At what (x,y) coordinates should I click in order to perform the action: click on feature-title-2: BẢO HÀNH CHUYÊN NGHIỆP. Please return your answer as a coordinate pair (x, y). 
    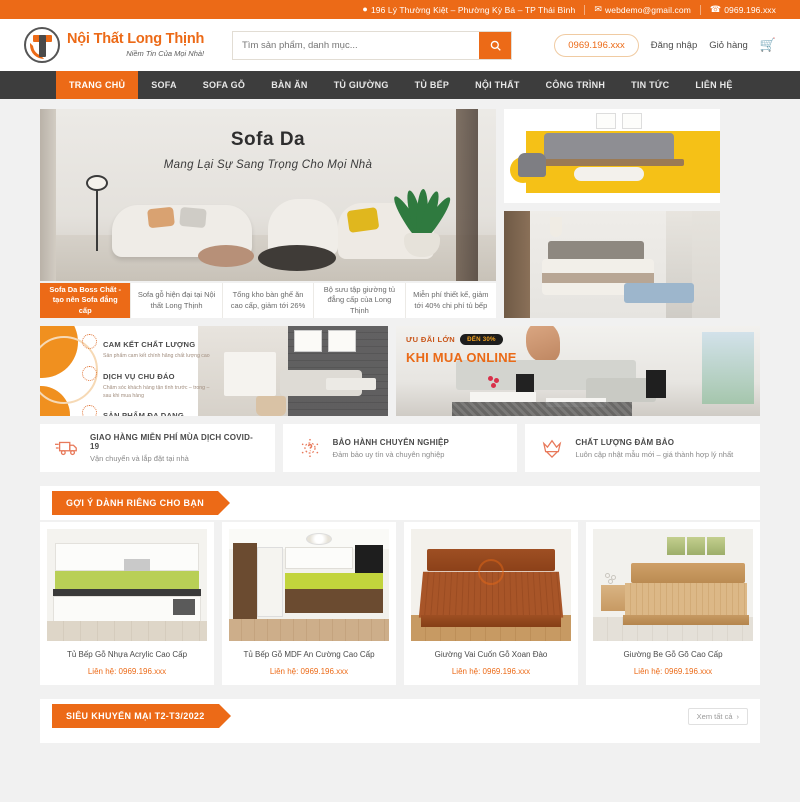
    Looking at the image, I should click on (391, 442).